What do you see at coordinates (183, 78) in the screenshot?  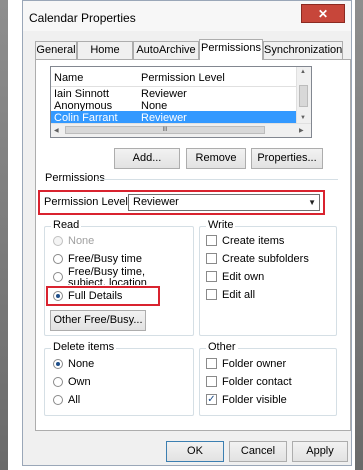 I see `column-header-permission-level: Permission Level` at bounding box center [183, 78].